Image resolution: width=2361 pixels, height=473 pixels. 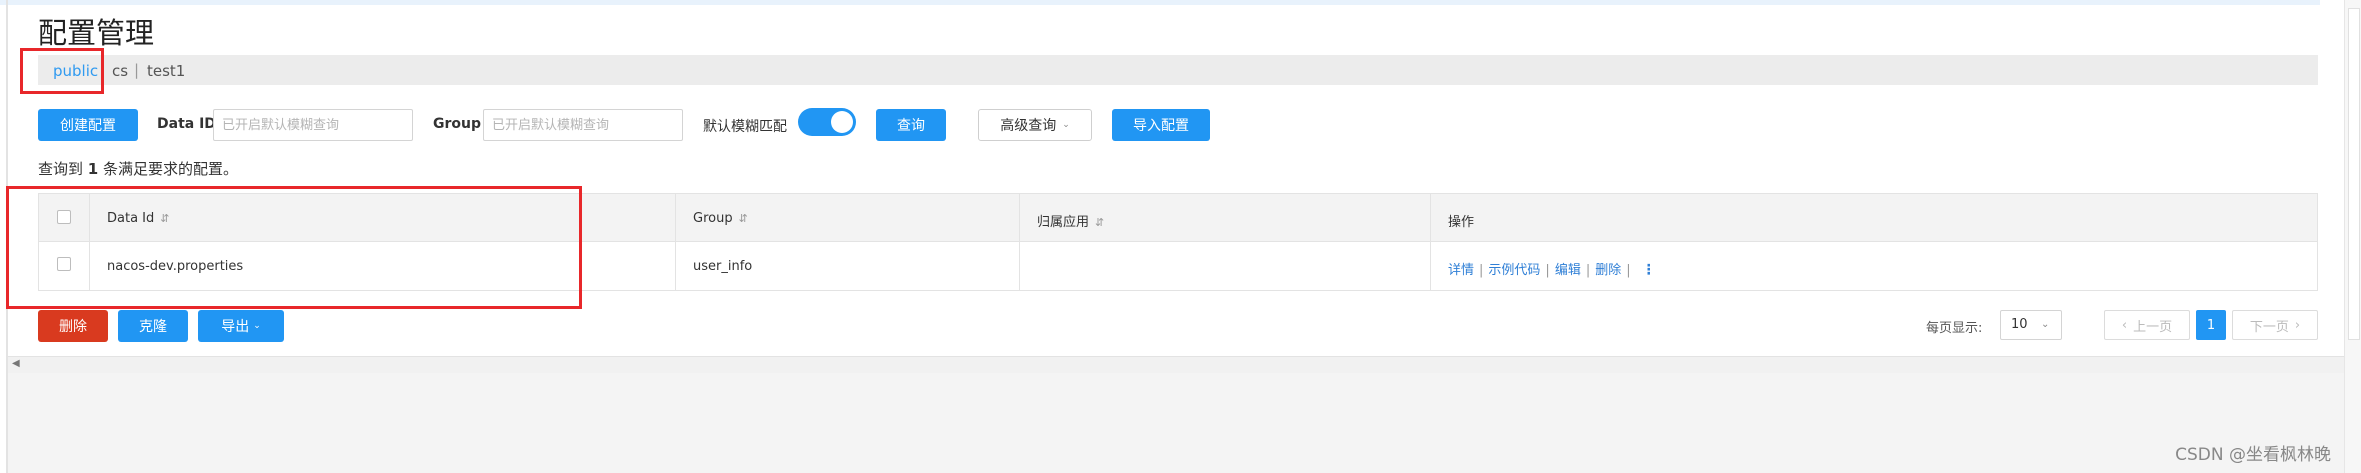 I want to click on header-dataid: Data Id ⇵, so click(x=138, y=218).